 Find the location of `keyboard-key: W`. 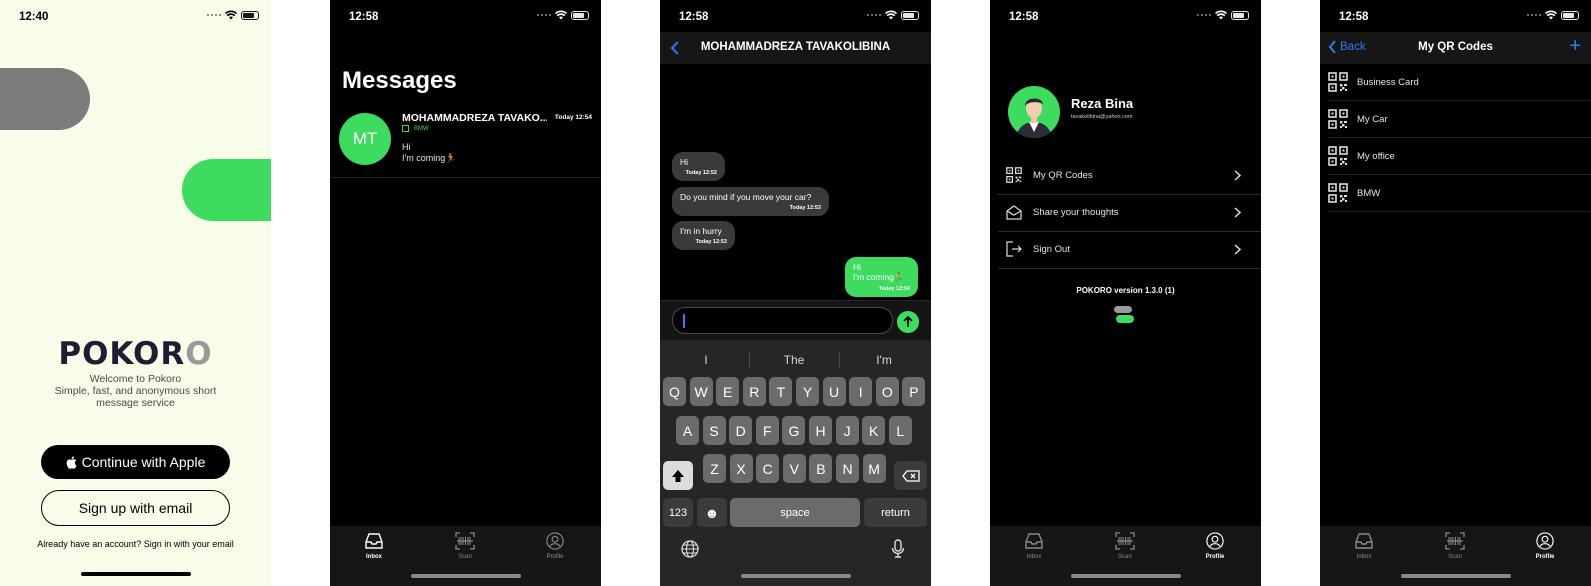

keyboard-key: W is located at coordinates (701, 391).